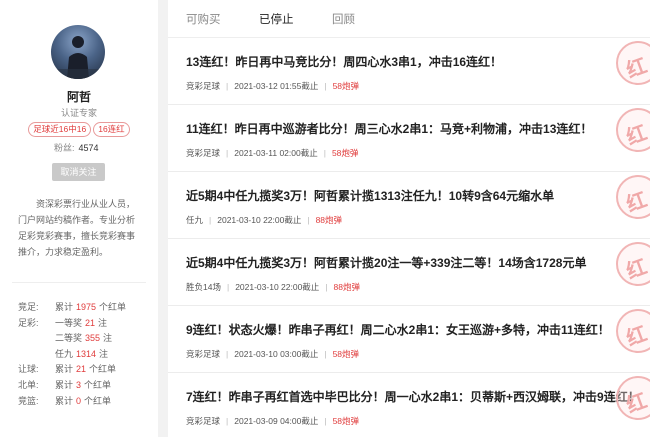 The height and width of the screenshot is (437, 650). Describe the element at coordinates (389, 128) in the screenshot. I see `article-title: 11连红！昨日再中巡游者比分！周三心水2串1：马竞+利物浦，冲击13连红！` at that location.